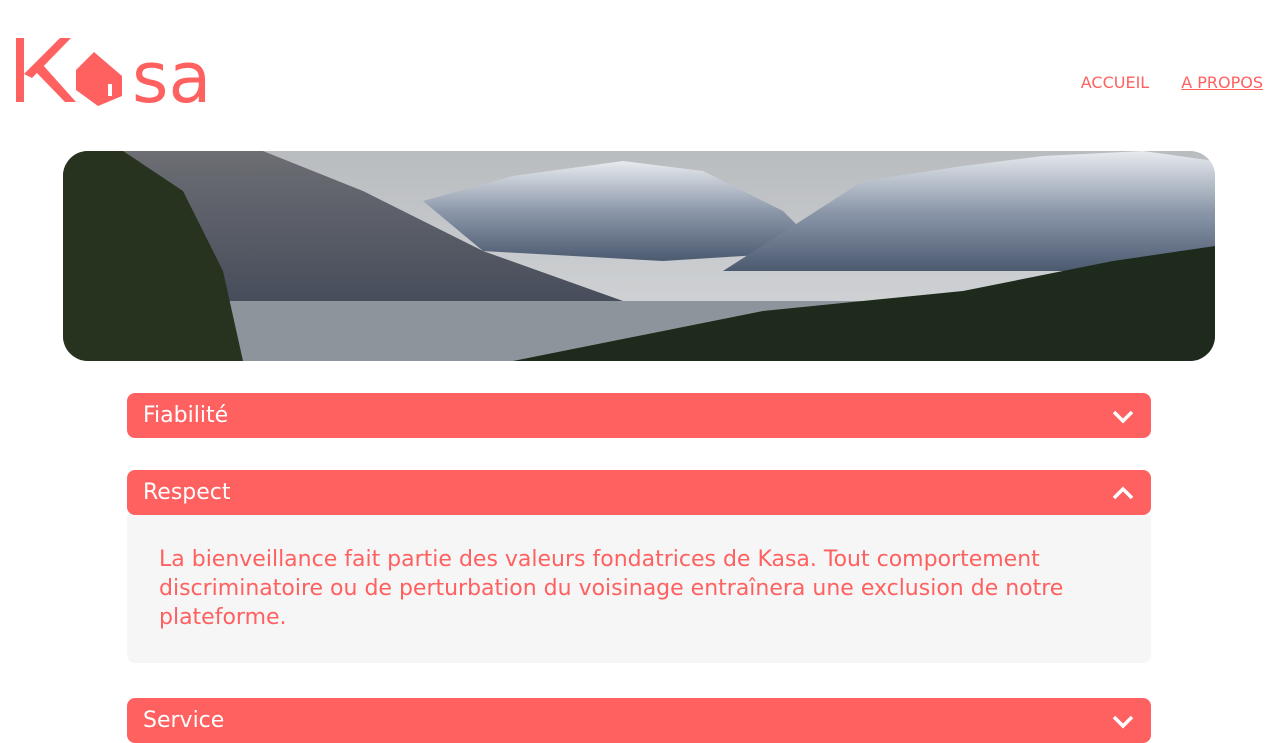 Image resolution: width=1280 pixels, height=743 pixels. What do you see at coordinates (184, 720) in the screenshot?
I see `accordion-title: Service` at bounding box center [184, 720].